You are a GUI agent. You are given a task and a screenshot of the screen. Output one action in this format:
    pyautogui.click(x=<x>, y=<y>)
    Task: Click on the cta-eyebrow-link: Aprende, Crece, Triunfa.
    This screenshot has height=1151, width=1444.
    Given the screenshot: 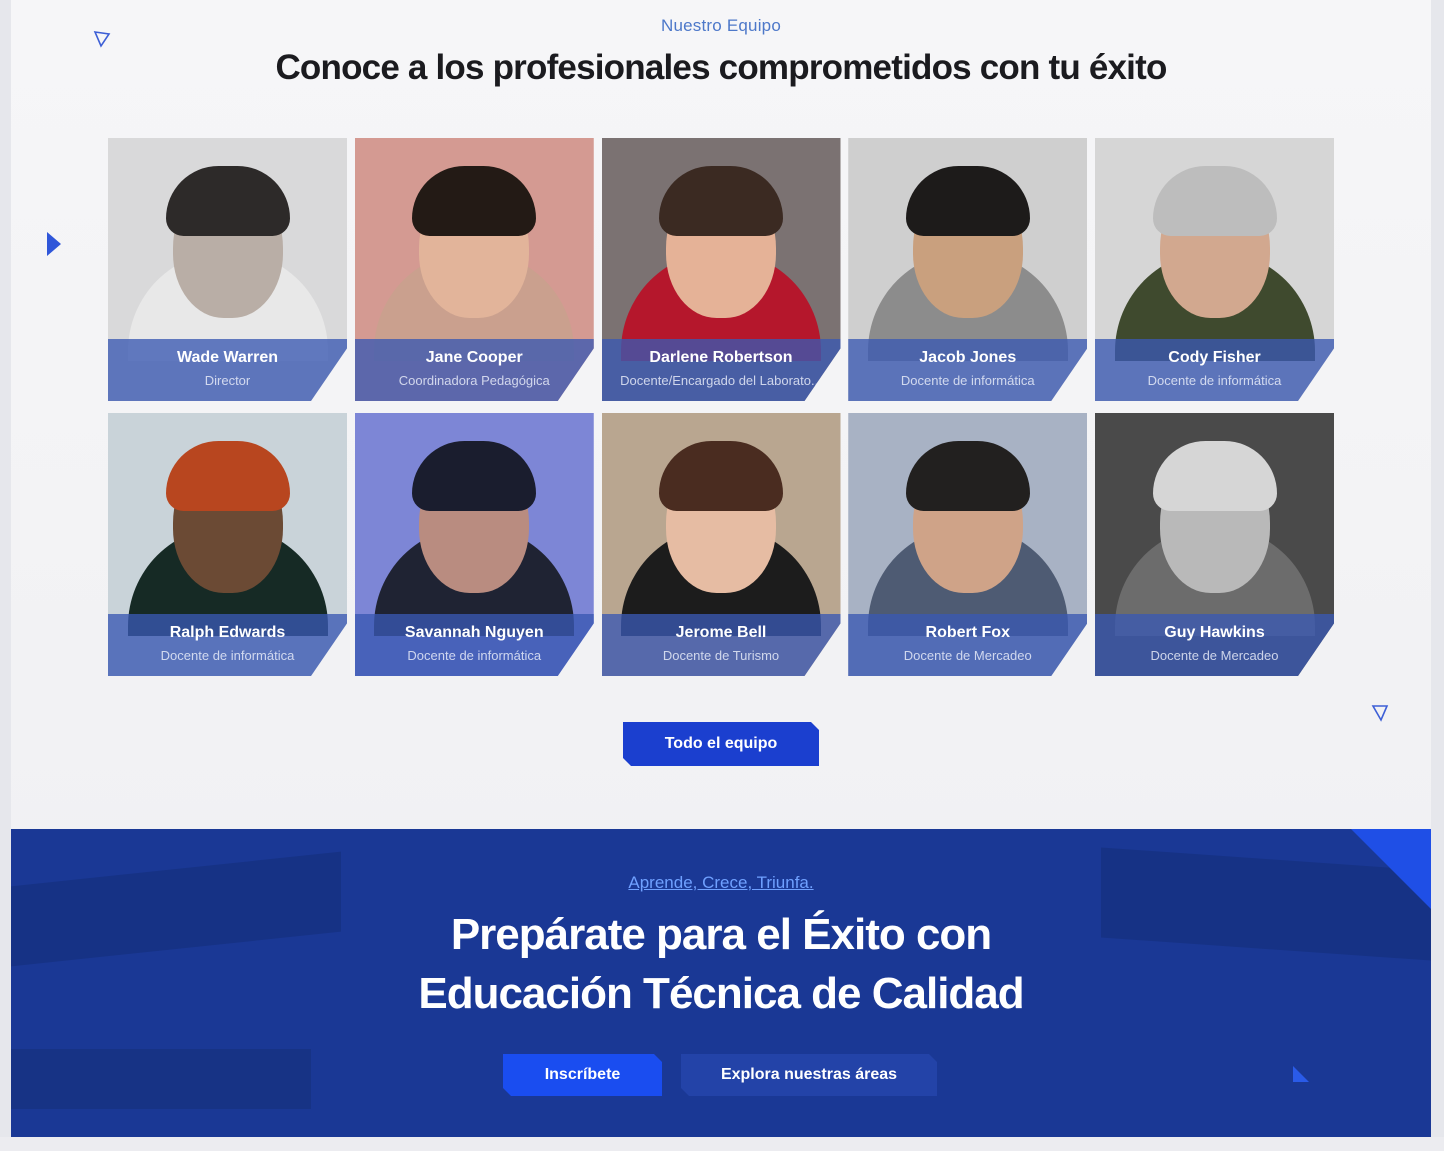 What is the action you would take?
    pyautogui.click(x=721, y=883)
    